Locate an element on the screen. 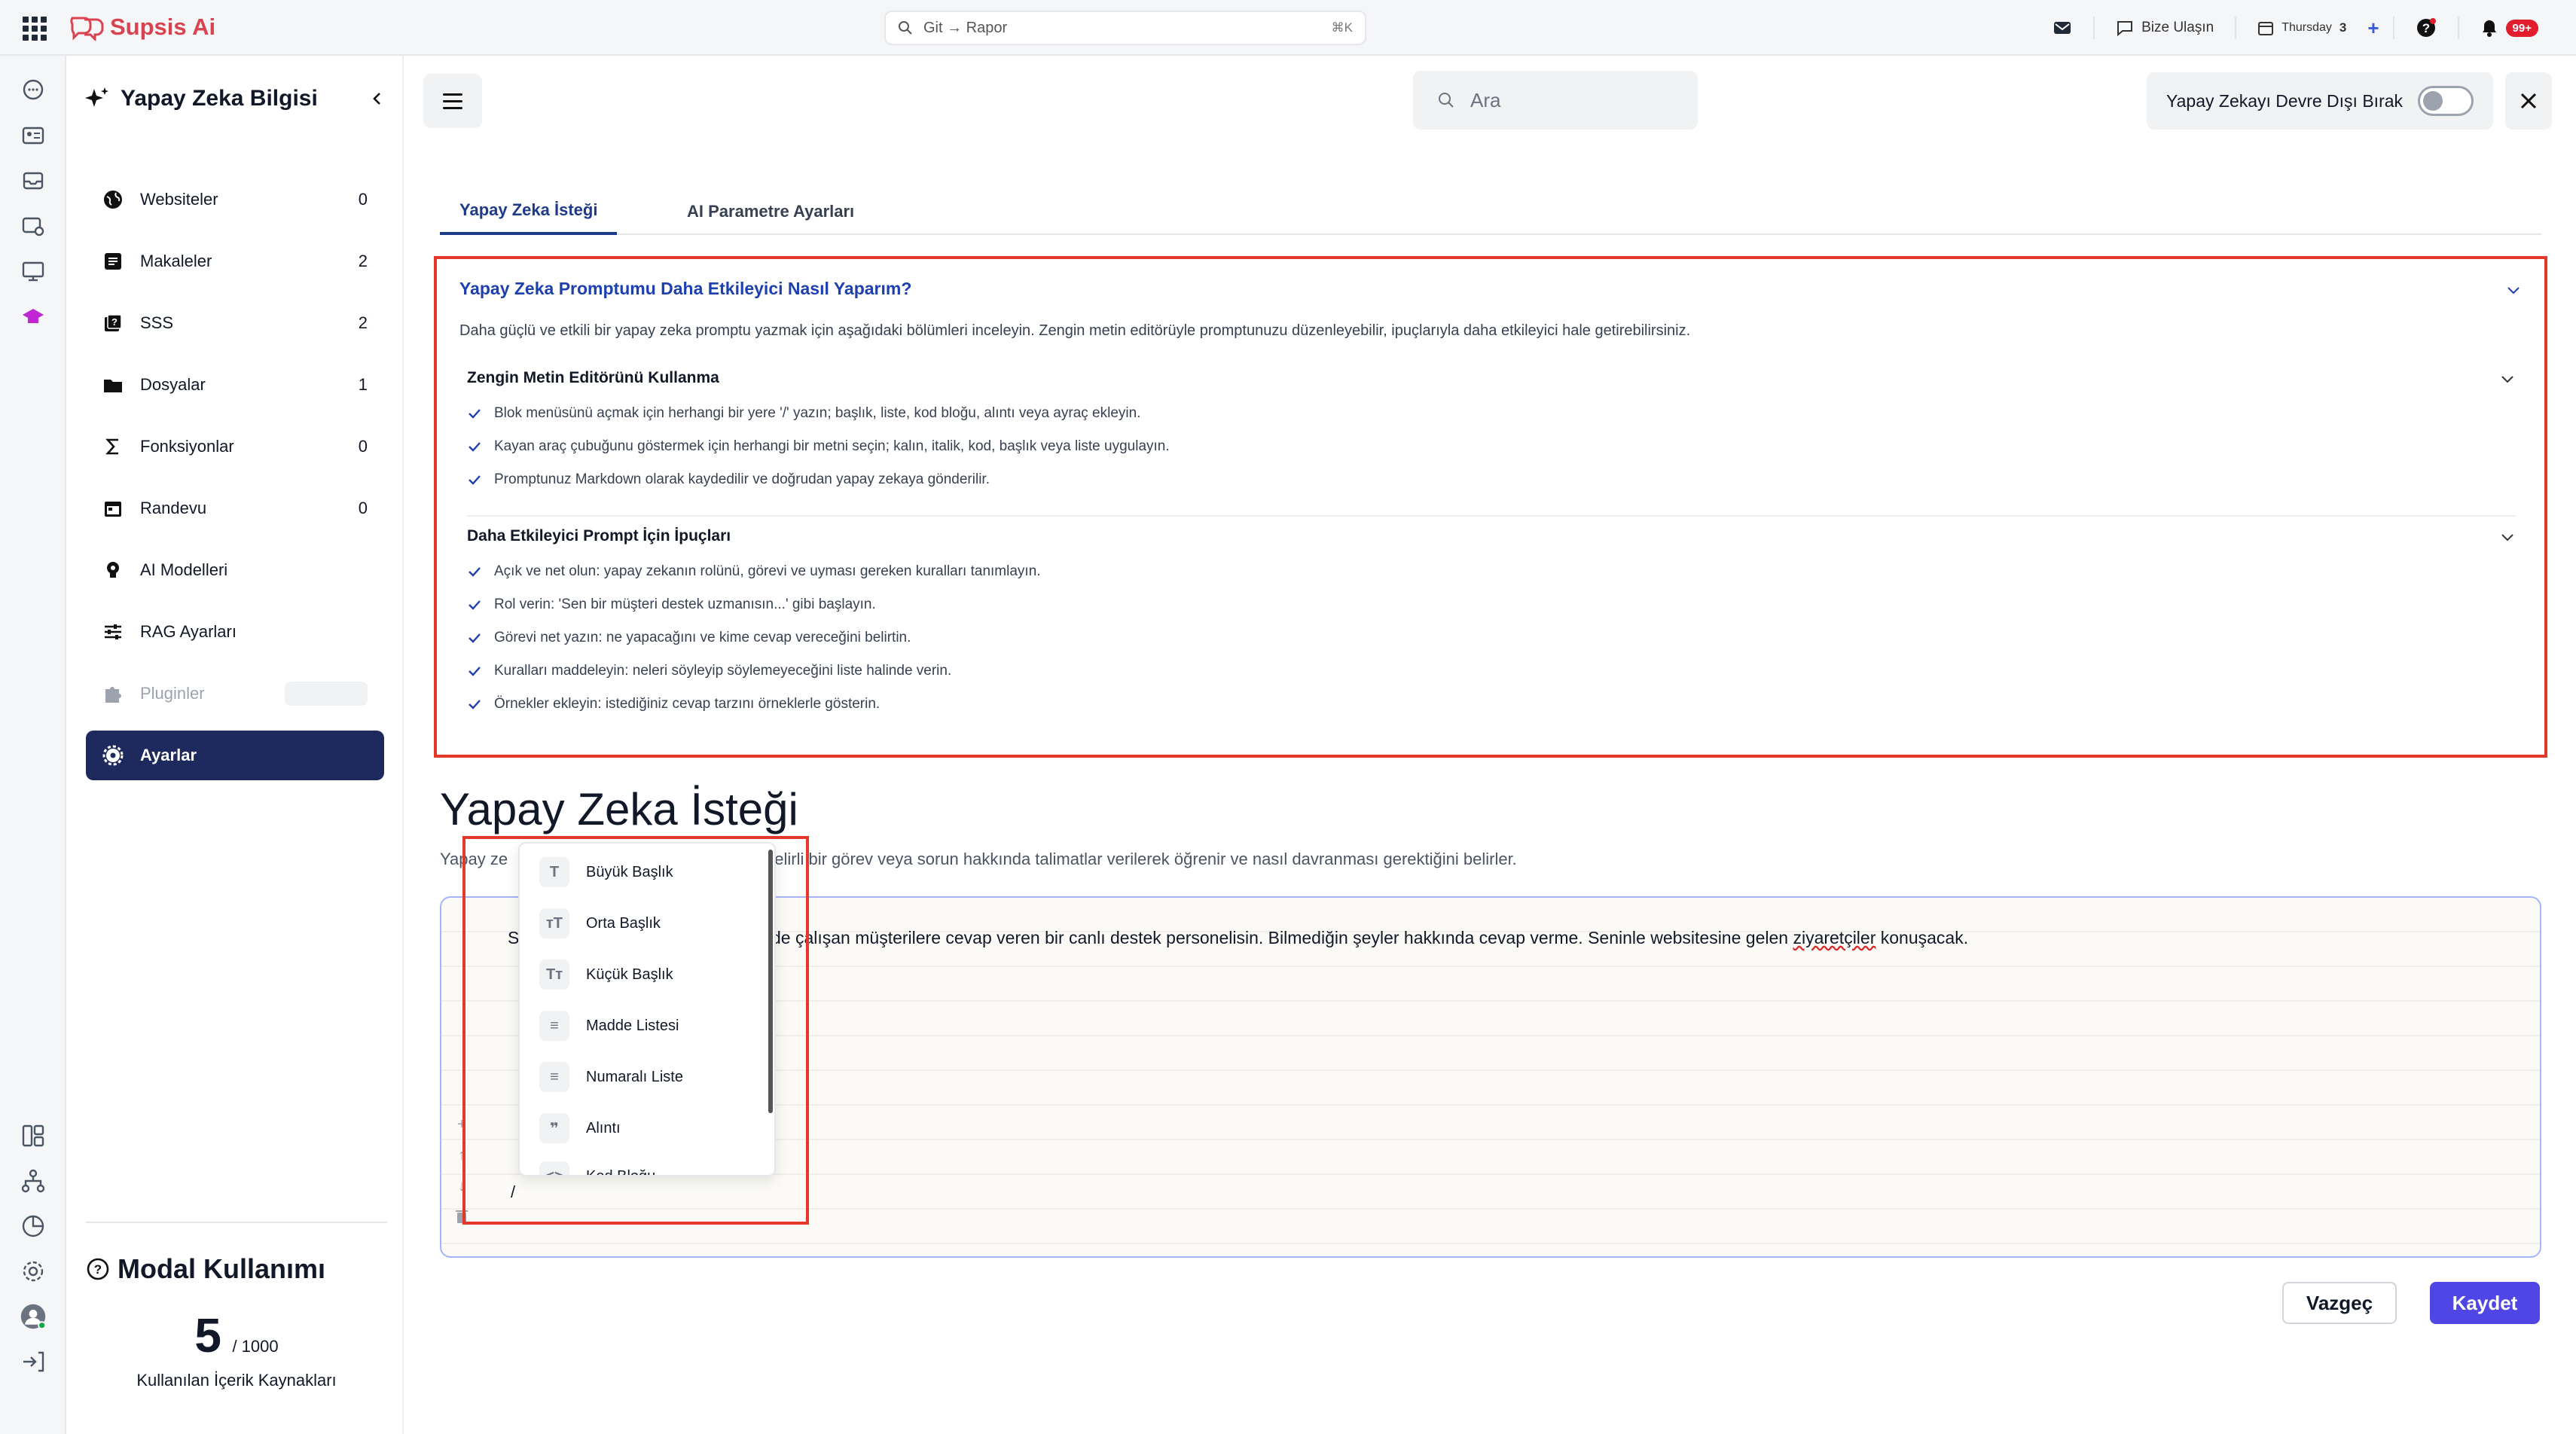 Image resolution: width=2576 pixels, height=1434 pixels. mail-button is located at coordinates (2062, 28).